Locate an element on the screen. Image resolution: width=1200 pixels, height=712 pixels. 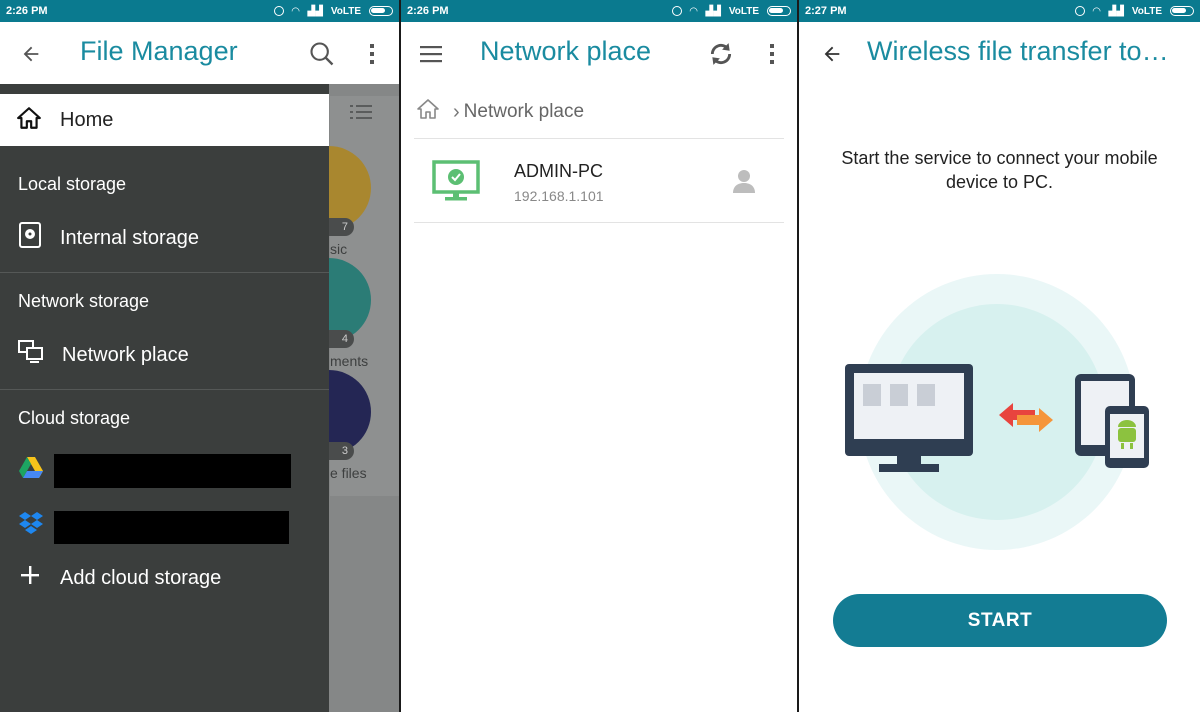
drawer-item-add-cloud-storage: Add cloud storage is located at coordinates (164, 578).